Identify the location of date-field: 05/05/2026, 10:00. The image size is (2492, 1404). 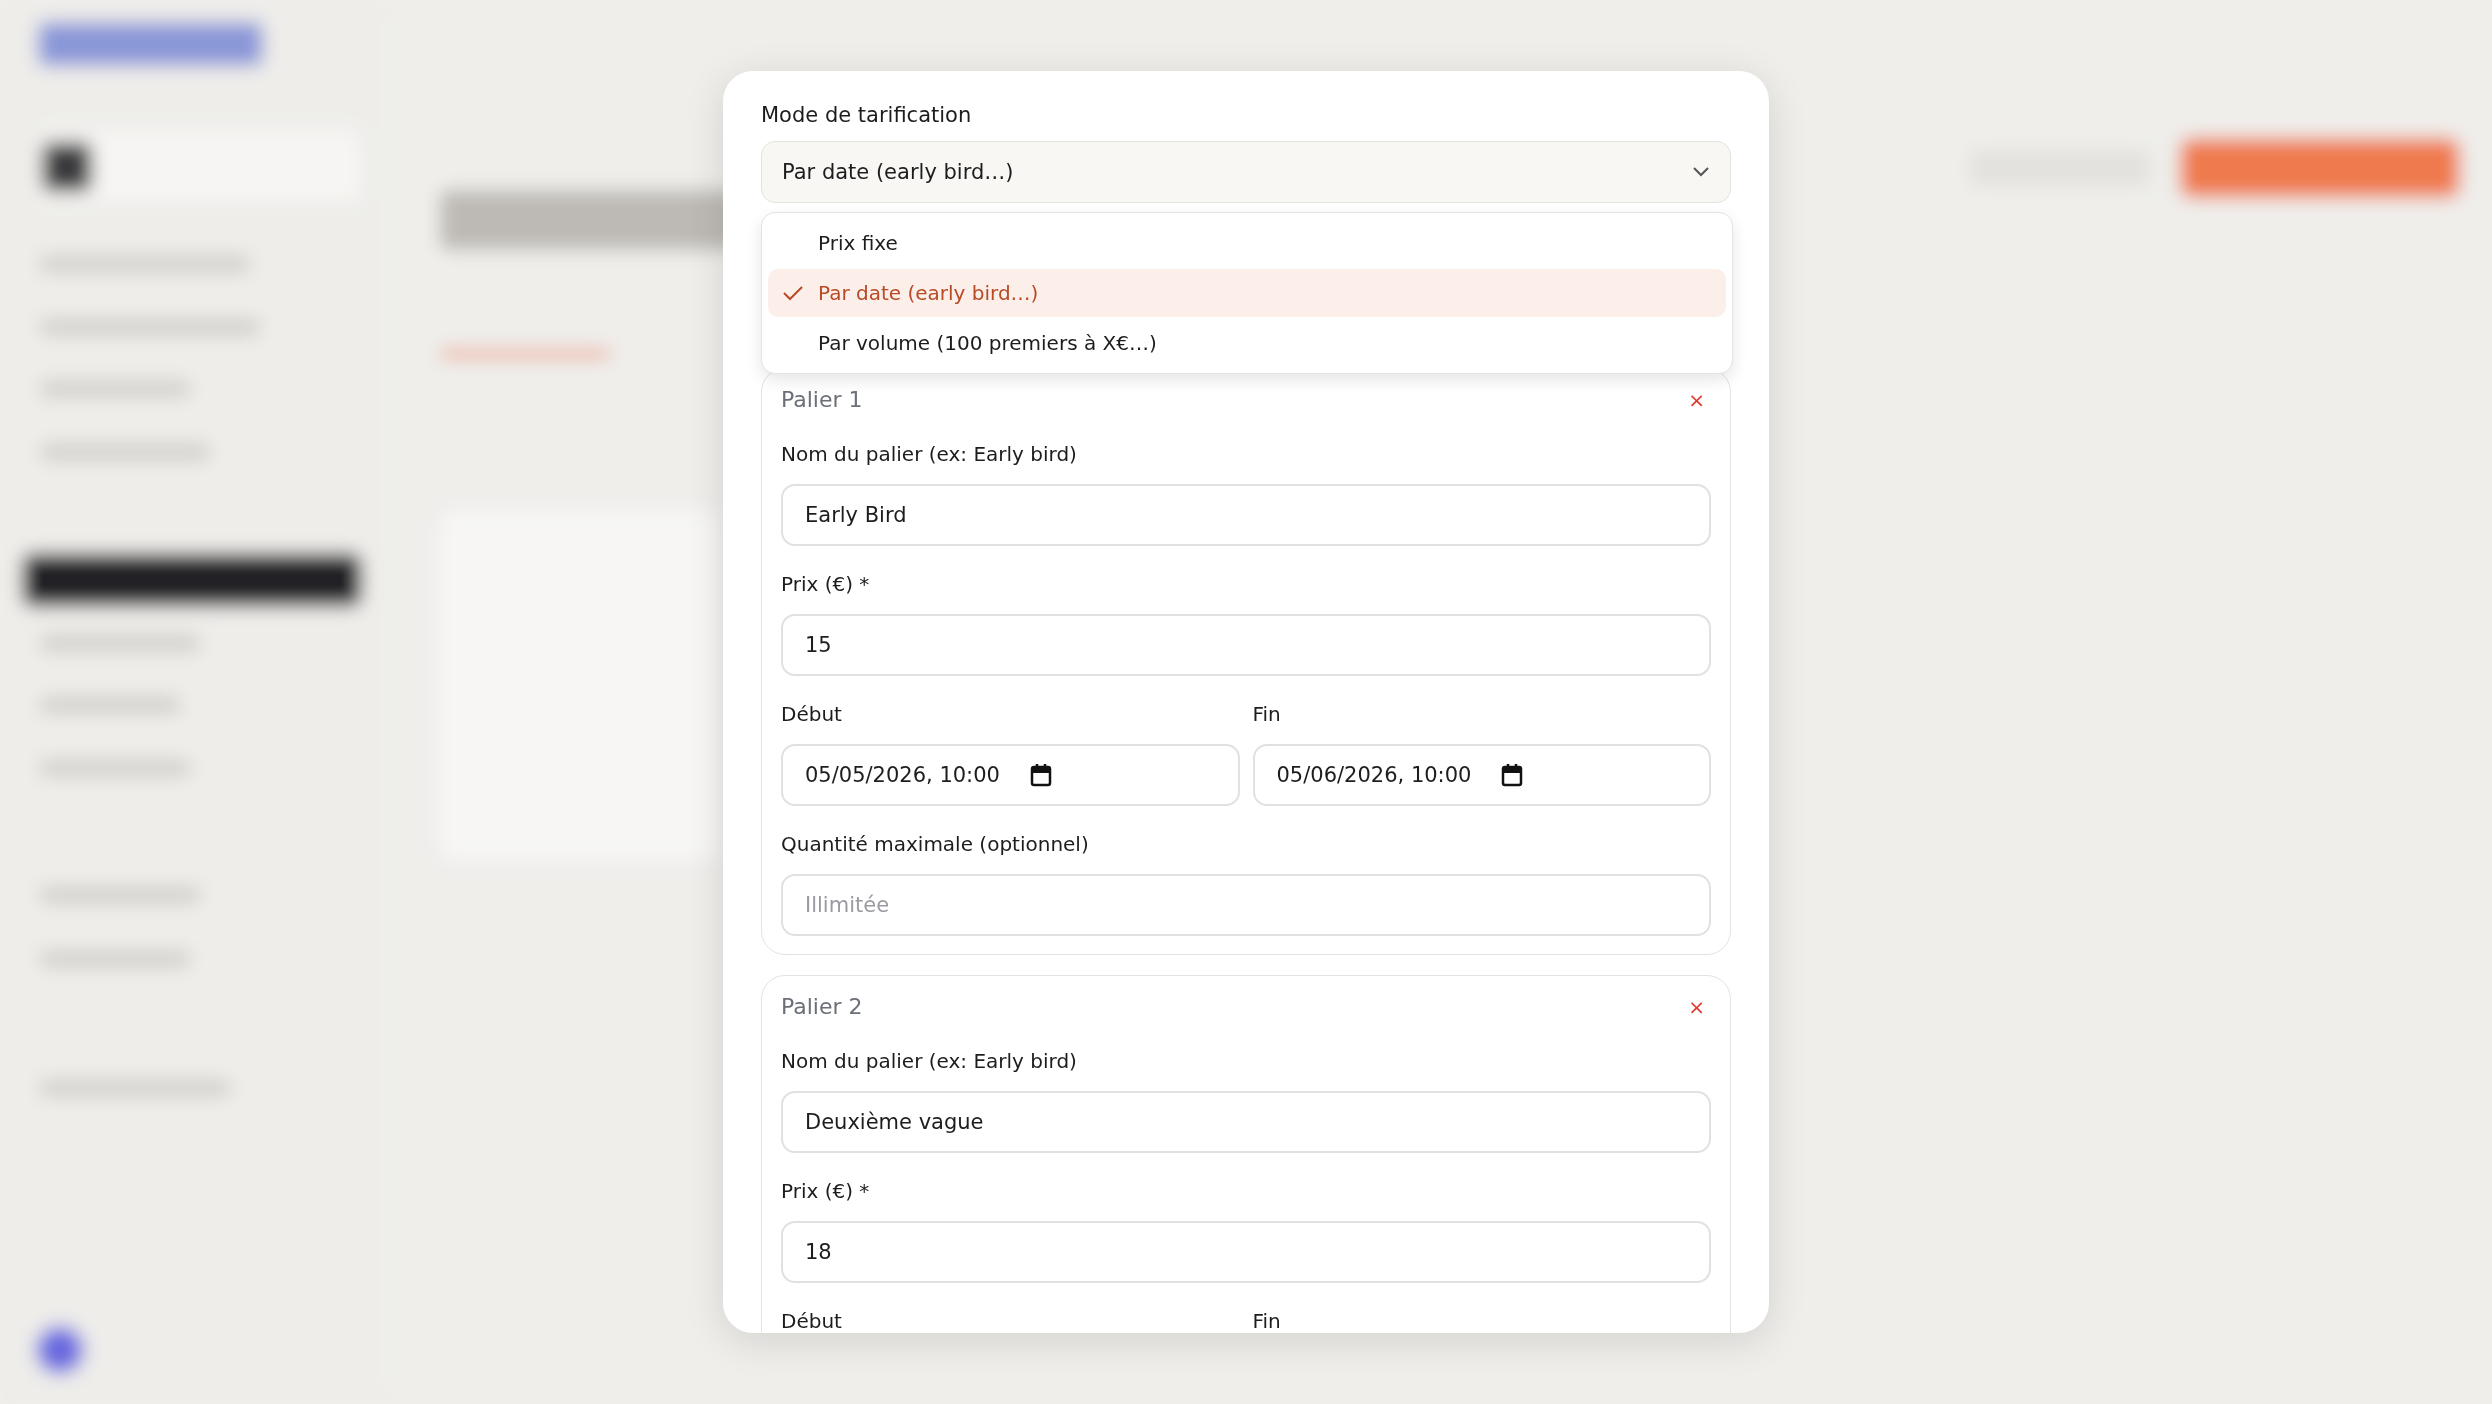
(1010, 775).